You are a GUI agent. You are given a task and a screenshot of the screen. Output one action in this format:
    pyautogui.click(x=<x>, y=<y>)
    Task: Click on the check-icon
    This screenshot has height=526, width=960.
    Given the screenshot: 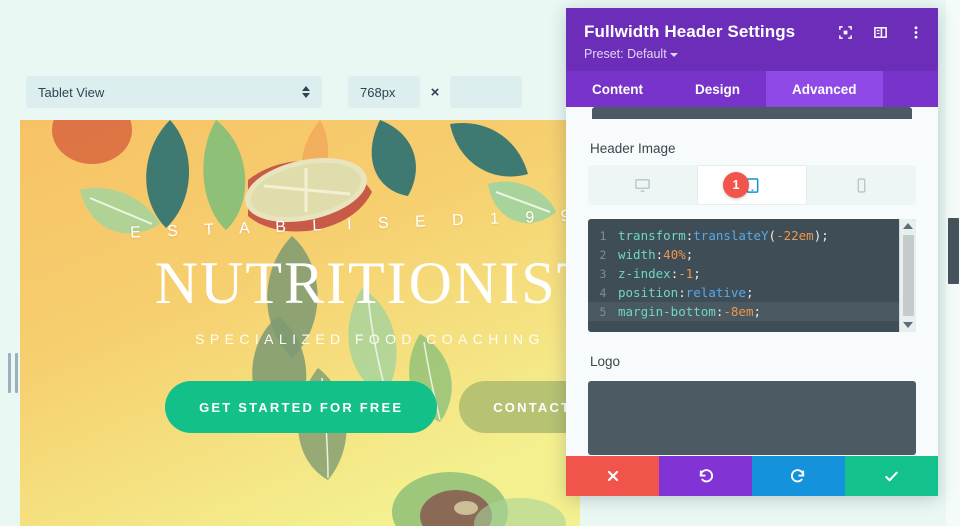 What is the action you would take?
    pyautogui.click(x=891, y=476)
    